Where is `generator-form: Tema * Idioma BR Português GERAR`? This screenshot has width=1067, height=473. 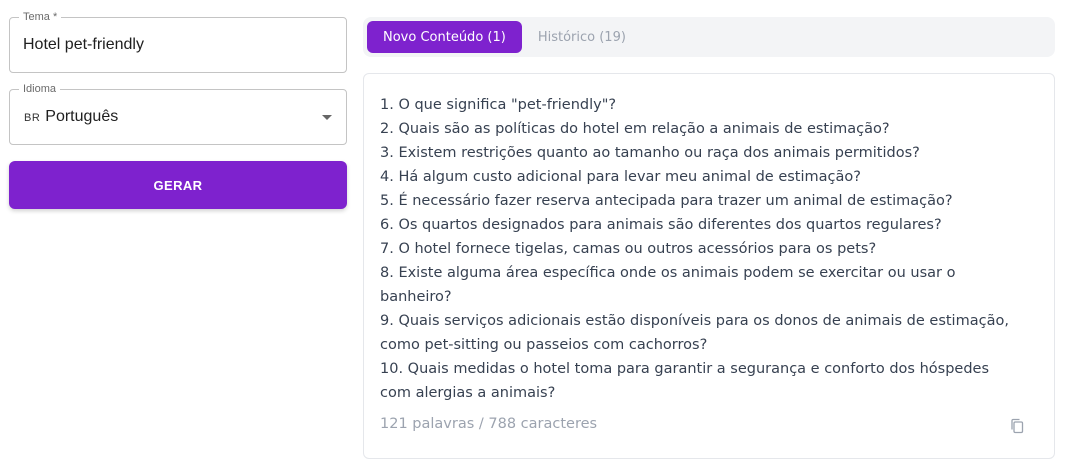
generator-form: Tema * Idioma BR Português GERAR is located at coordinates (178, 109).